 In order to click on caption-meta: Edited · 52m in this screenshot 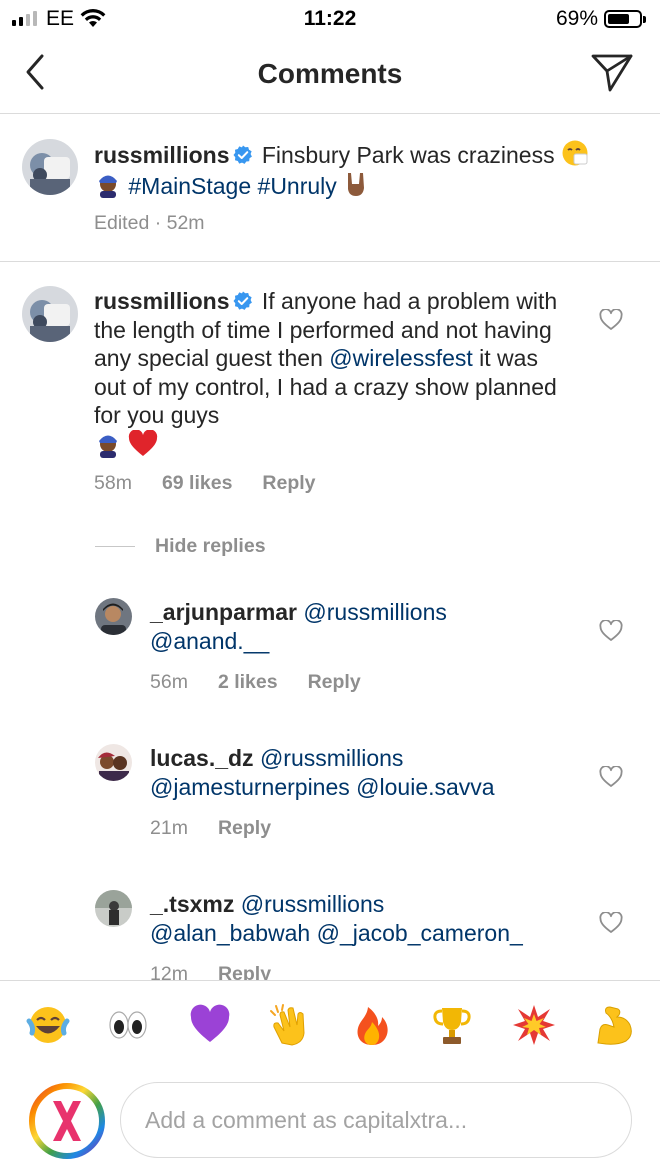, I will do `click(149, 223)`.